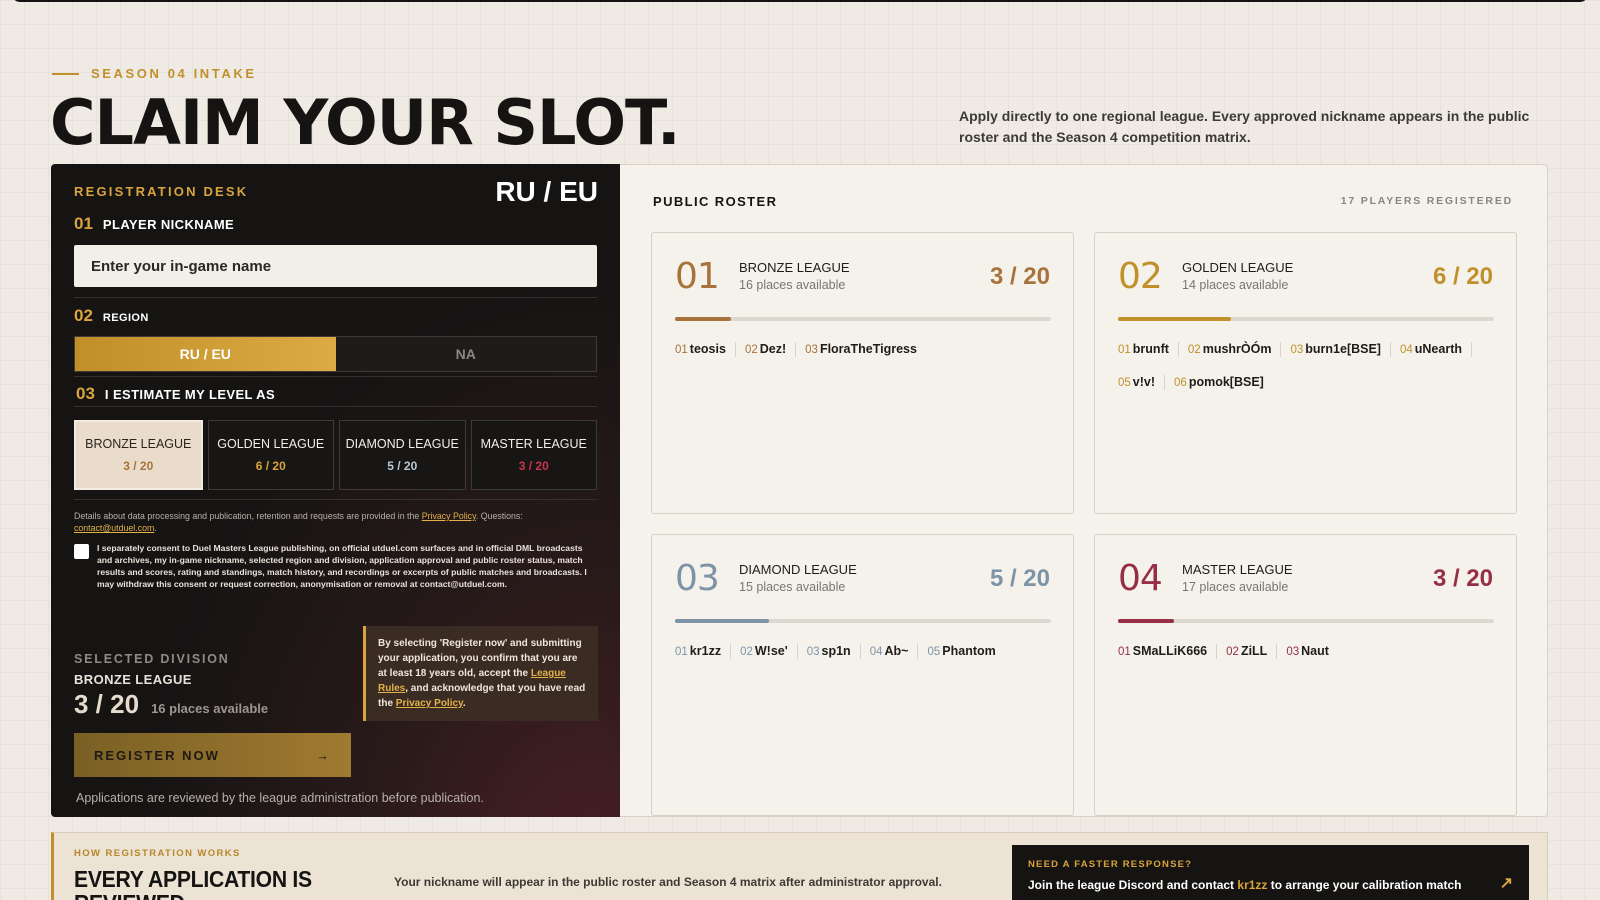  What do you see at coordinates (1019, 578) in the screenshot?
I see `league-count: 5 / 20` at bounding box center [1019, 578].